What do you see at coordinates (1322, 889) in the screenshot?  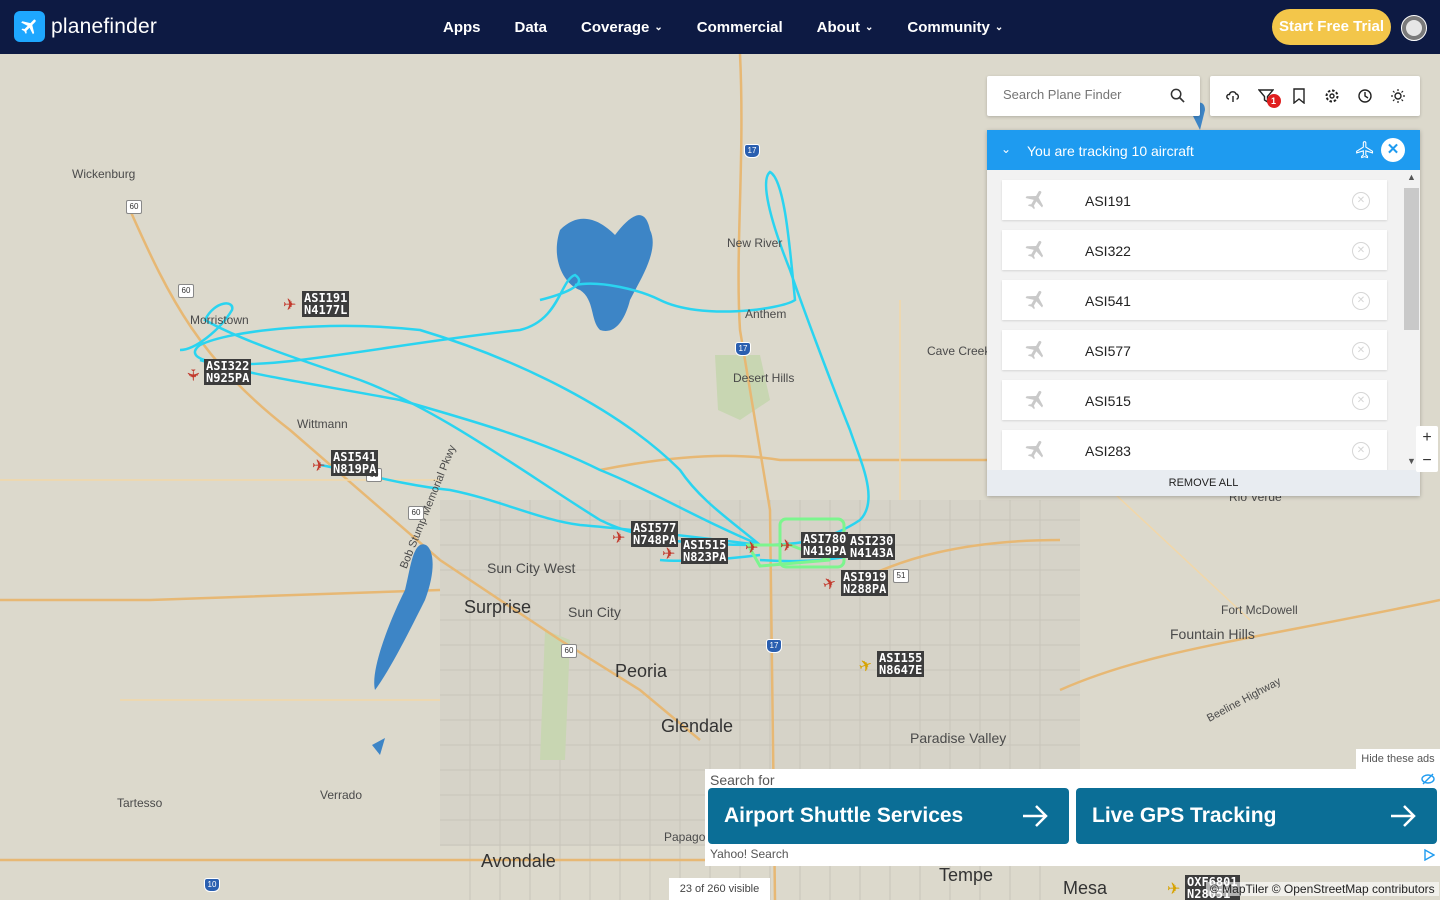 I see `map-attribution: © MapTiler © OpenStreetMap contributors` at bounding box center [1322, 889].